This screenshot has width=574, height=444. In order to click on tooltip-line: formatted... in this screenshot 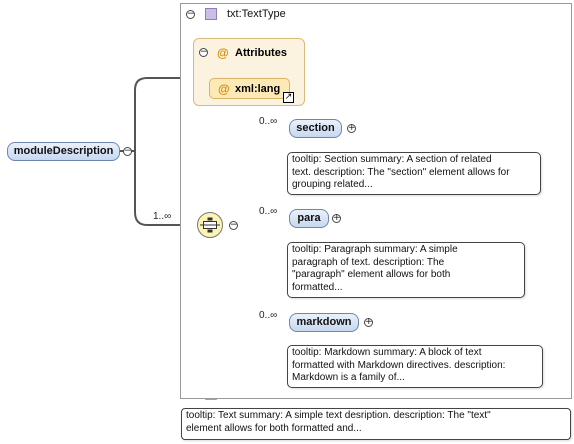, I will do `click(317, 287)`.